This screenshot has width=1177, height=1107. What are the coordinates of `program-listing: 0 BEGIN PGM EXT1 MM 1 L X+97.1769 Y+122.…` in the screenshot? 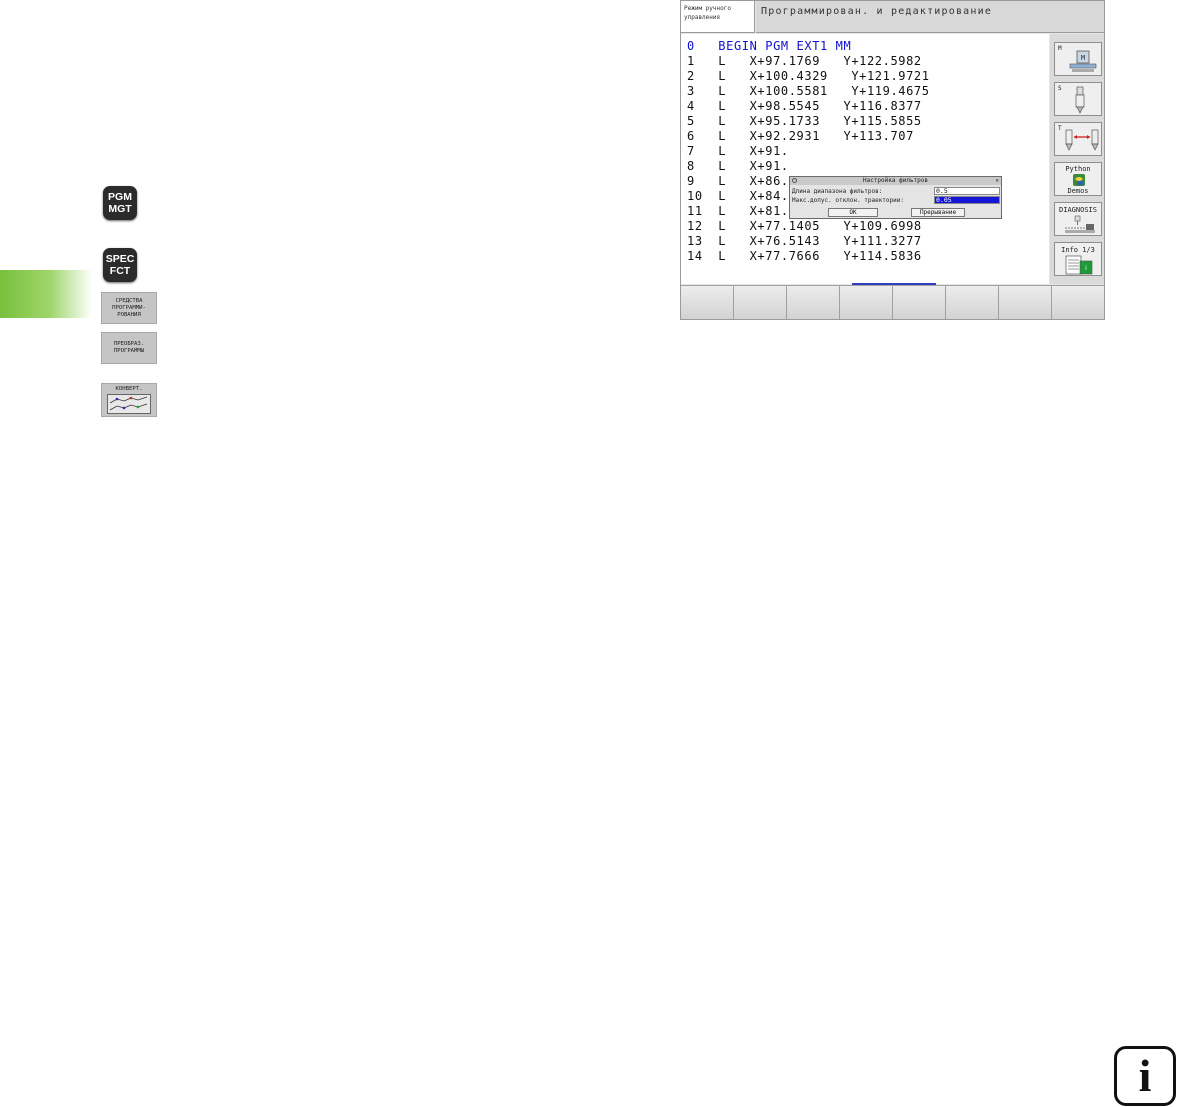 It's located at (865, 159).